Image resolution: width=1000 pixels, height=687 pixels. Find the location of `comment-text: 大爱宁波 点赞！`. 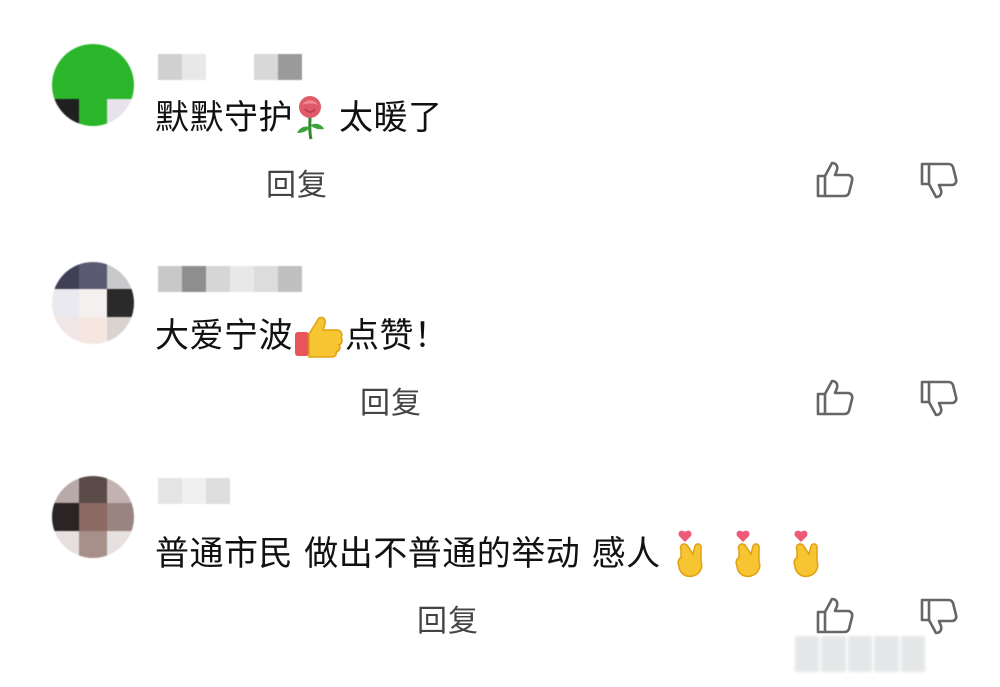

comment-text: 大爱宁波 点赞！ is located at coordinates (302, 336).